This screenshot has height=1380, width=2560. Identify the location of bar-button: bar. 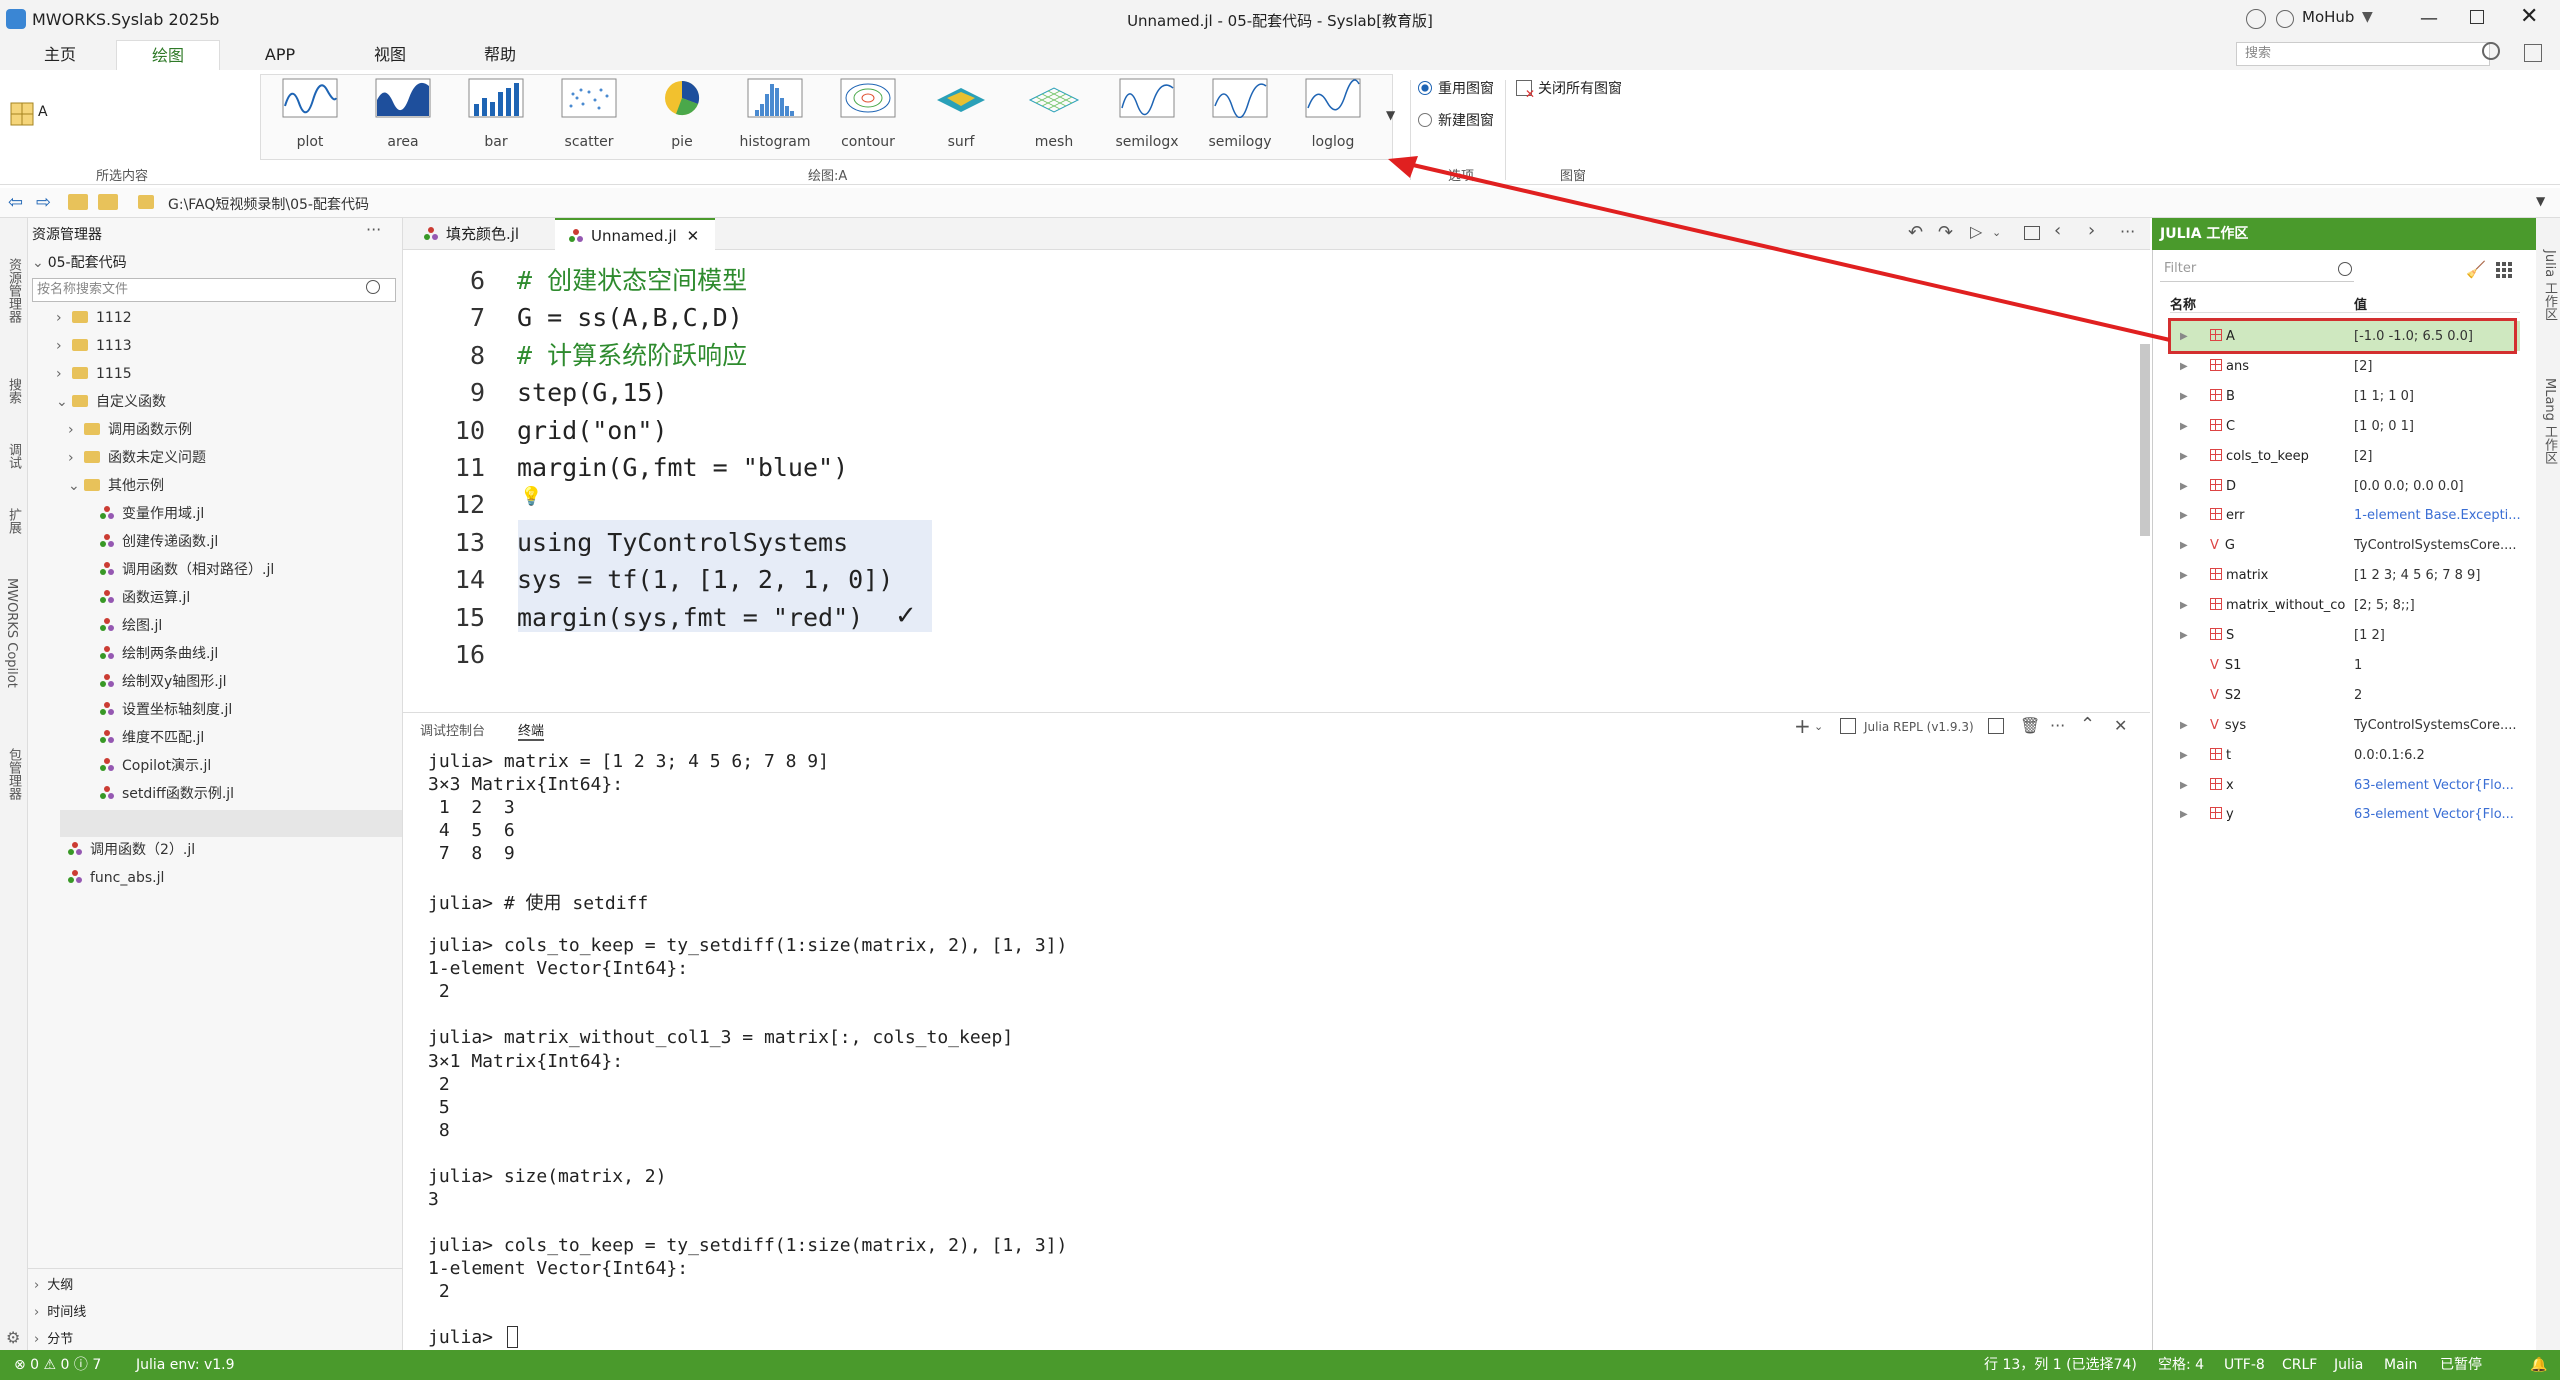
(496, 118).